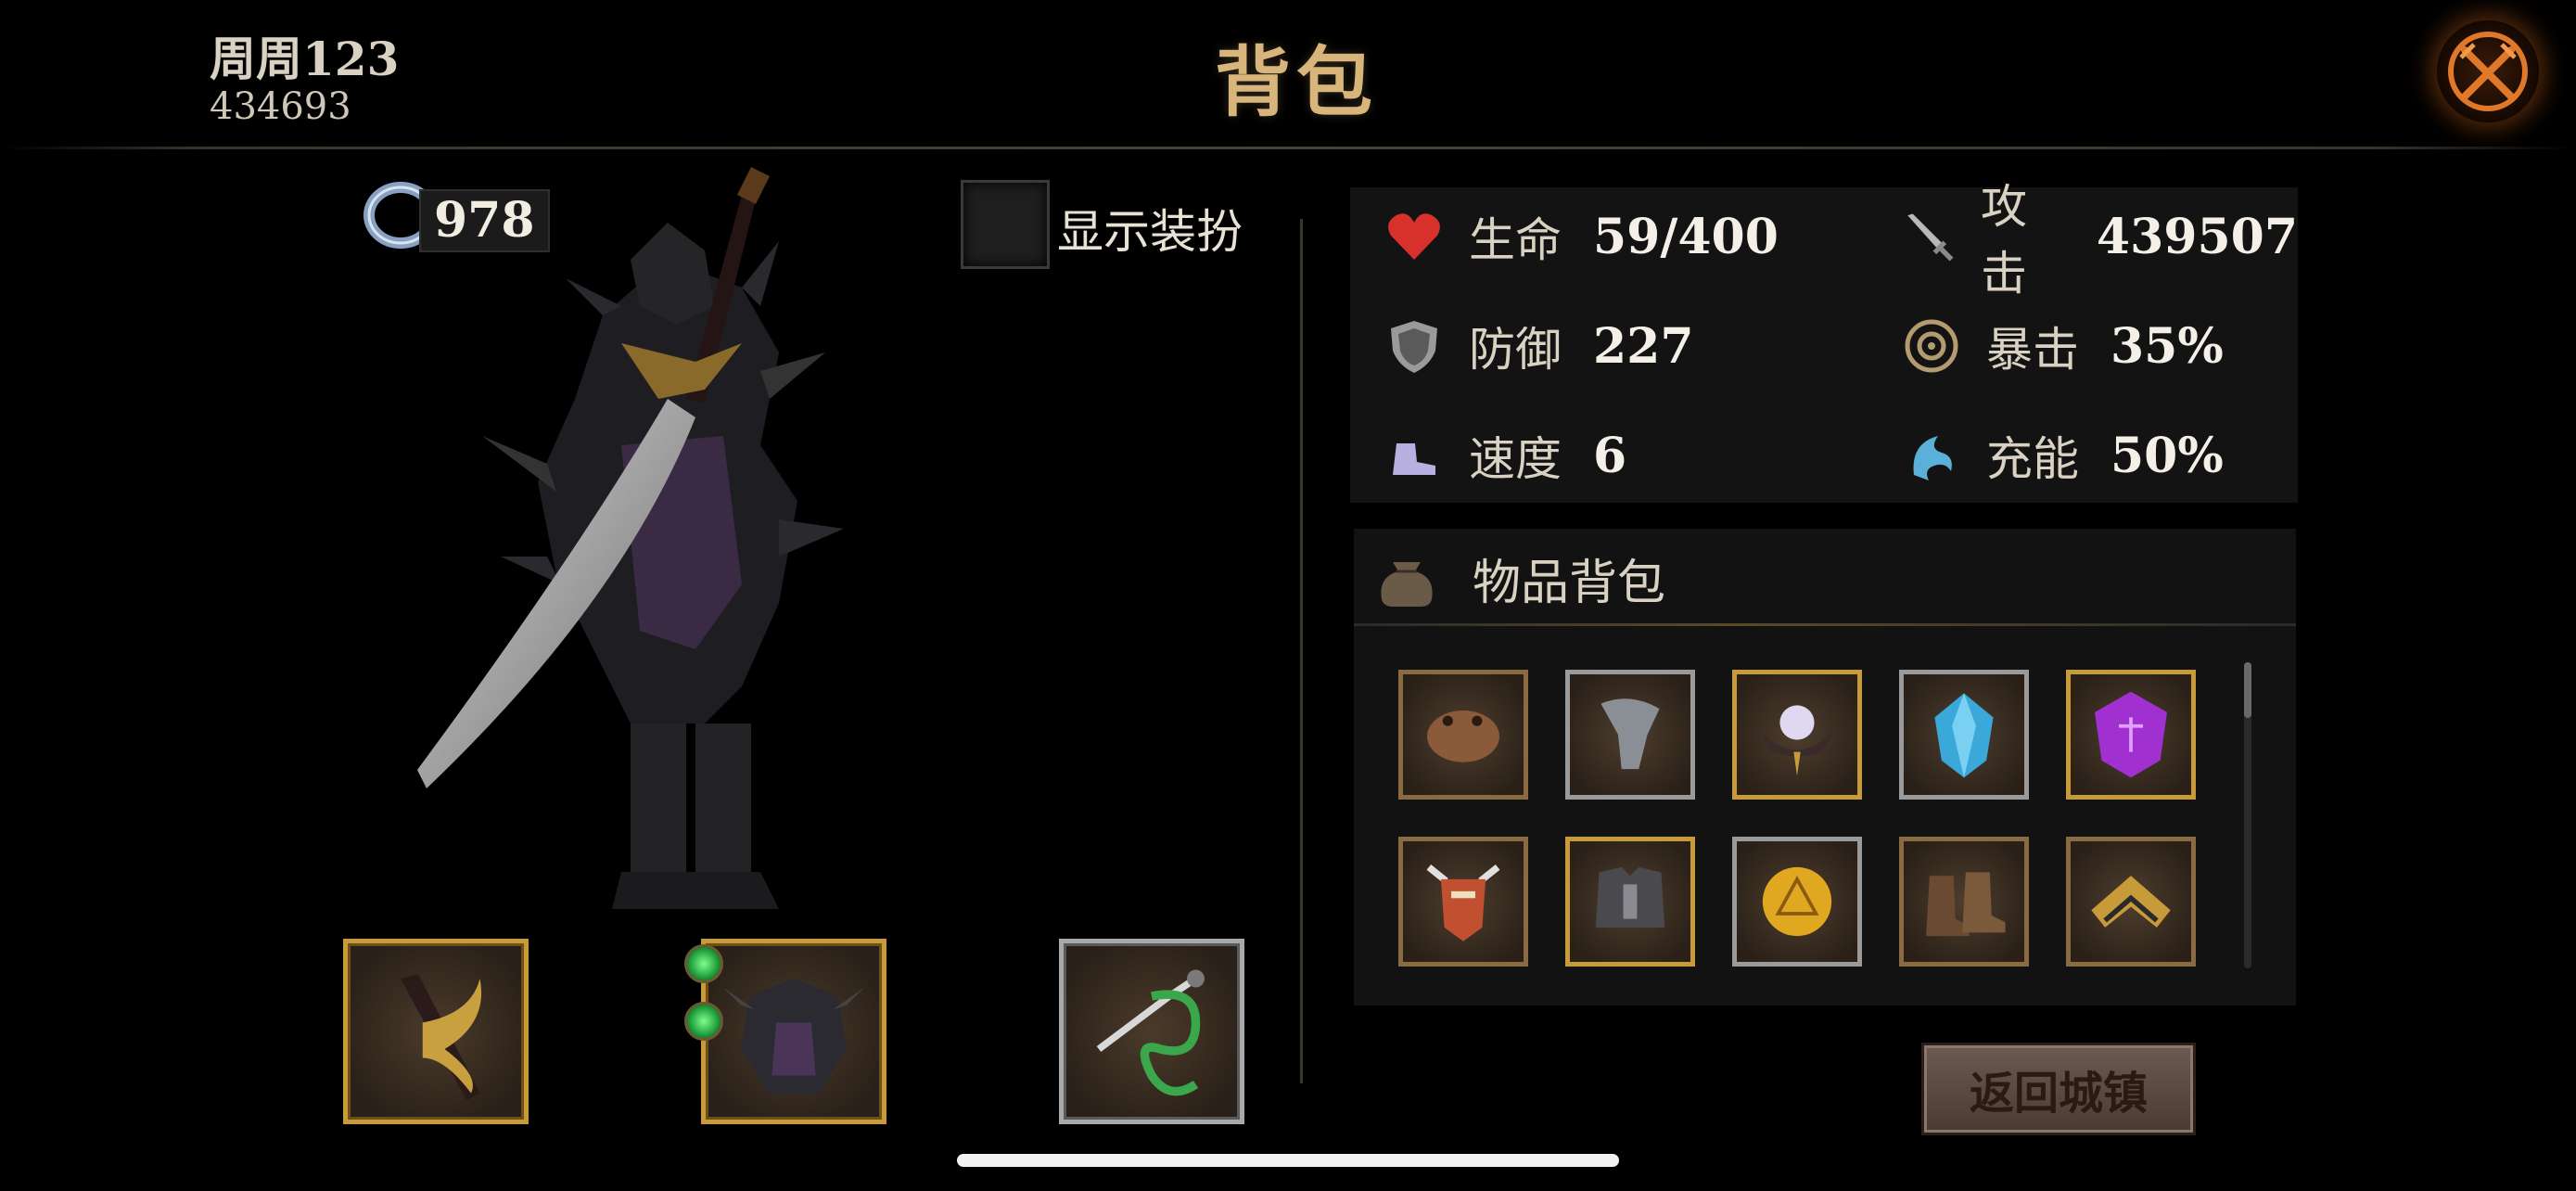 The image size is (2576, 1191). Describe the element at coordinates (2033, 459) in the screenshot. I see `stat-label: 充能` at that location.